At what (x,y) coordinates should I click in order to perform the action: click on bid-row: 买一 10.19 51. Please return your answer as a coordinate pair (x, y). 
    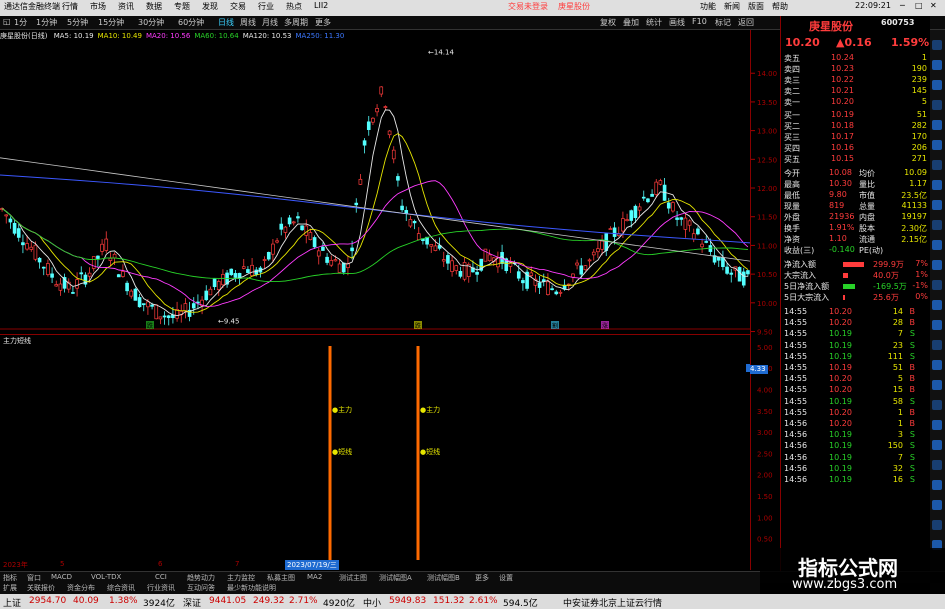
    Looking at the image, I should click on (856, 115).